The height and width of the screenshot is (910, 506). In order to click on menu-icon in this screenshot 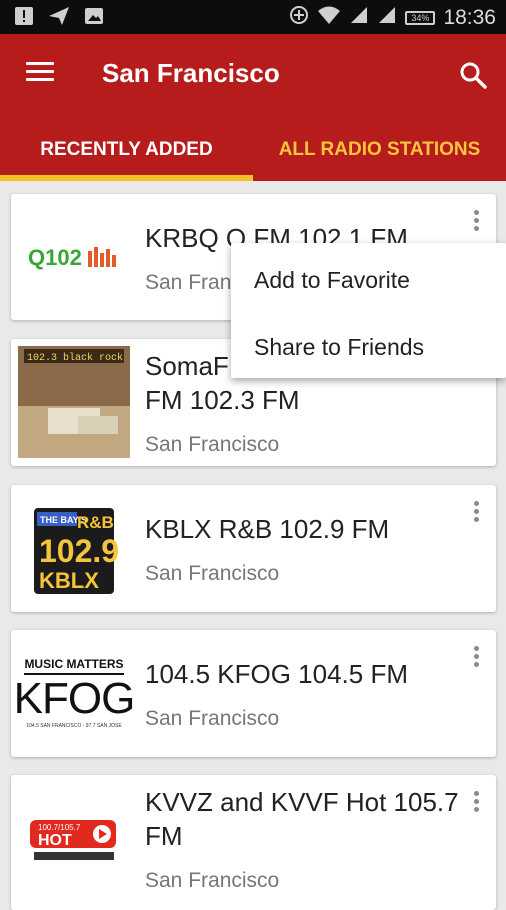, I will do `click(40, 73)`.